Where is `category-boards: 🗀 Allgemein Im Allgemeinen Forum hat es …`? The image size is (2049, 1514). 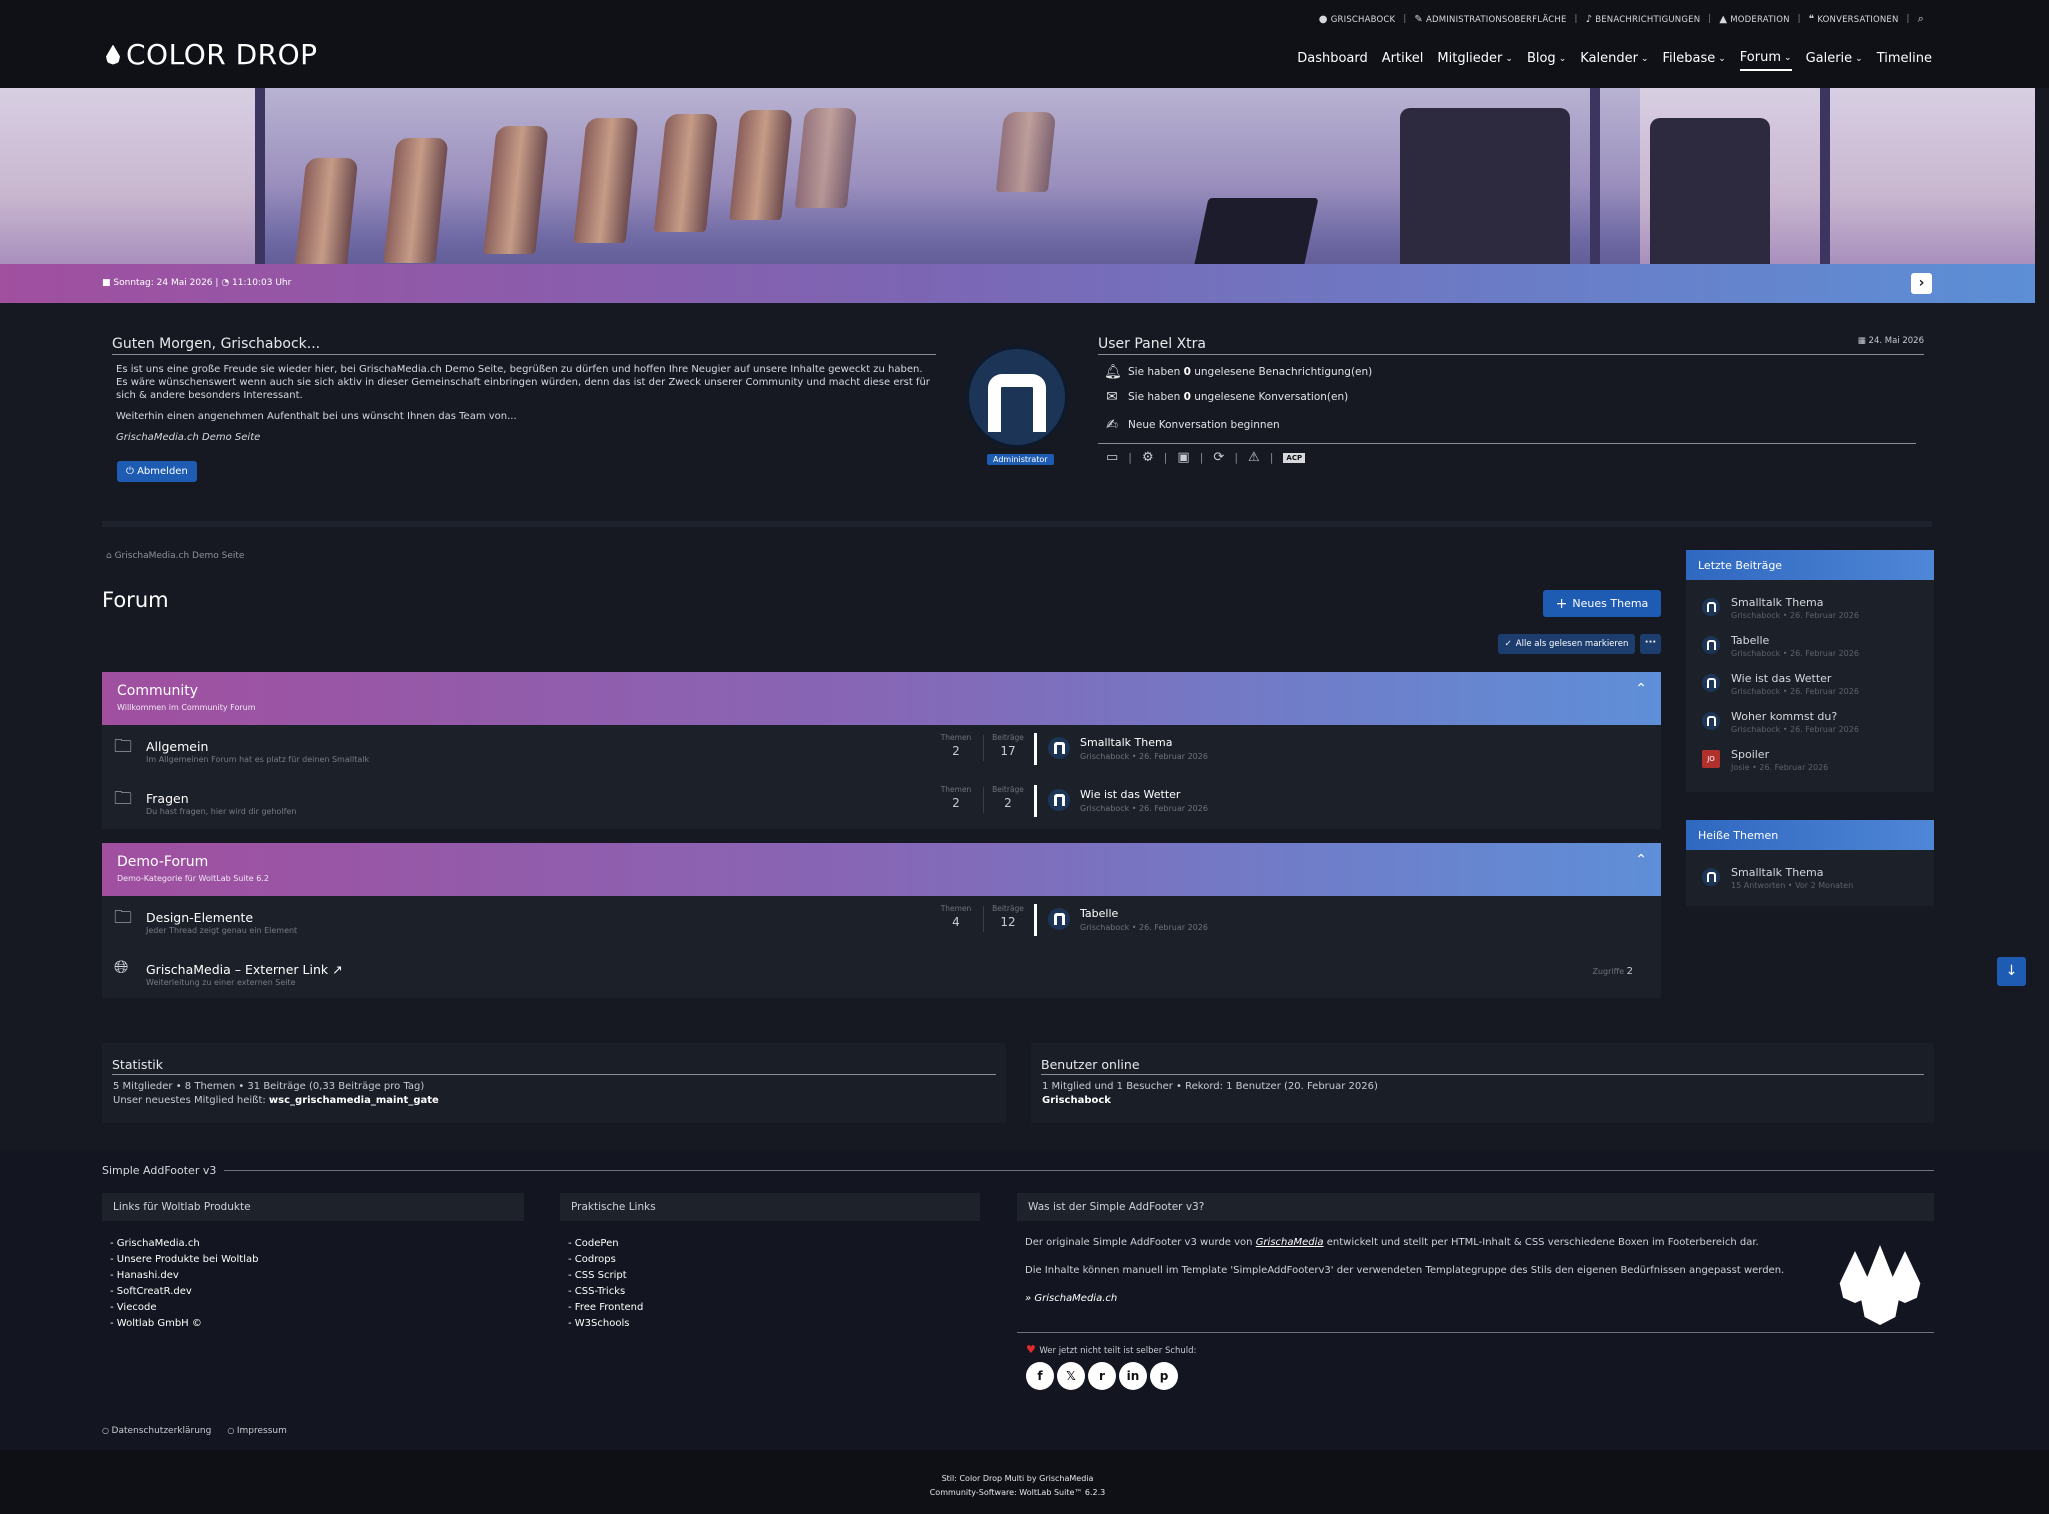 category-boards: 🗀 Allgemein Im Allgemeinen Forum hat es … is located at coordinates (881, 777).